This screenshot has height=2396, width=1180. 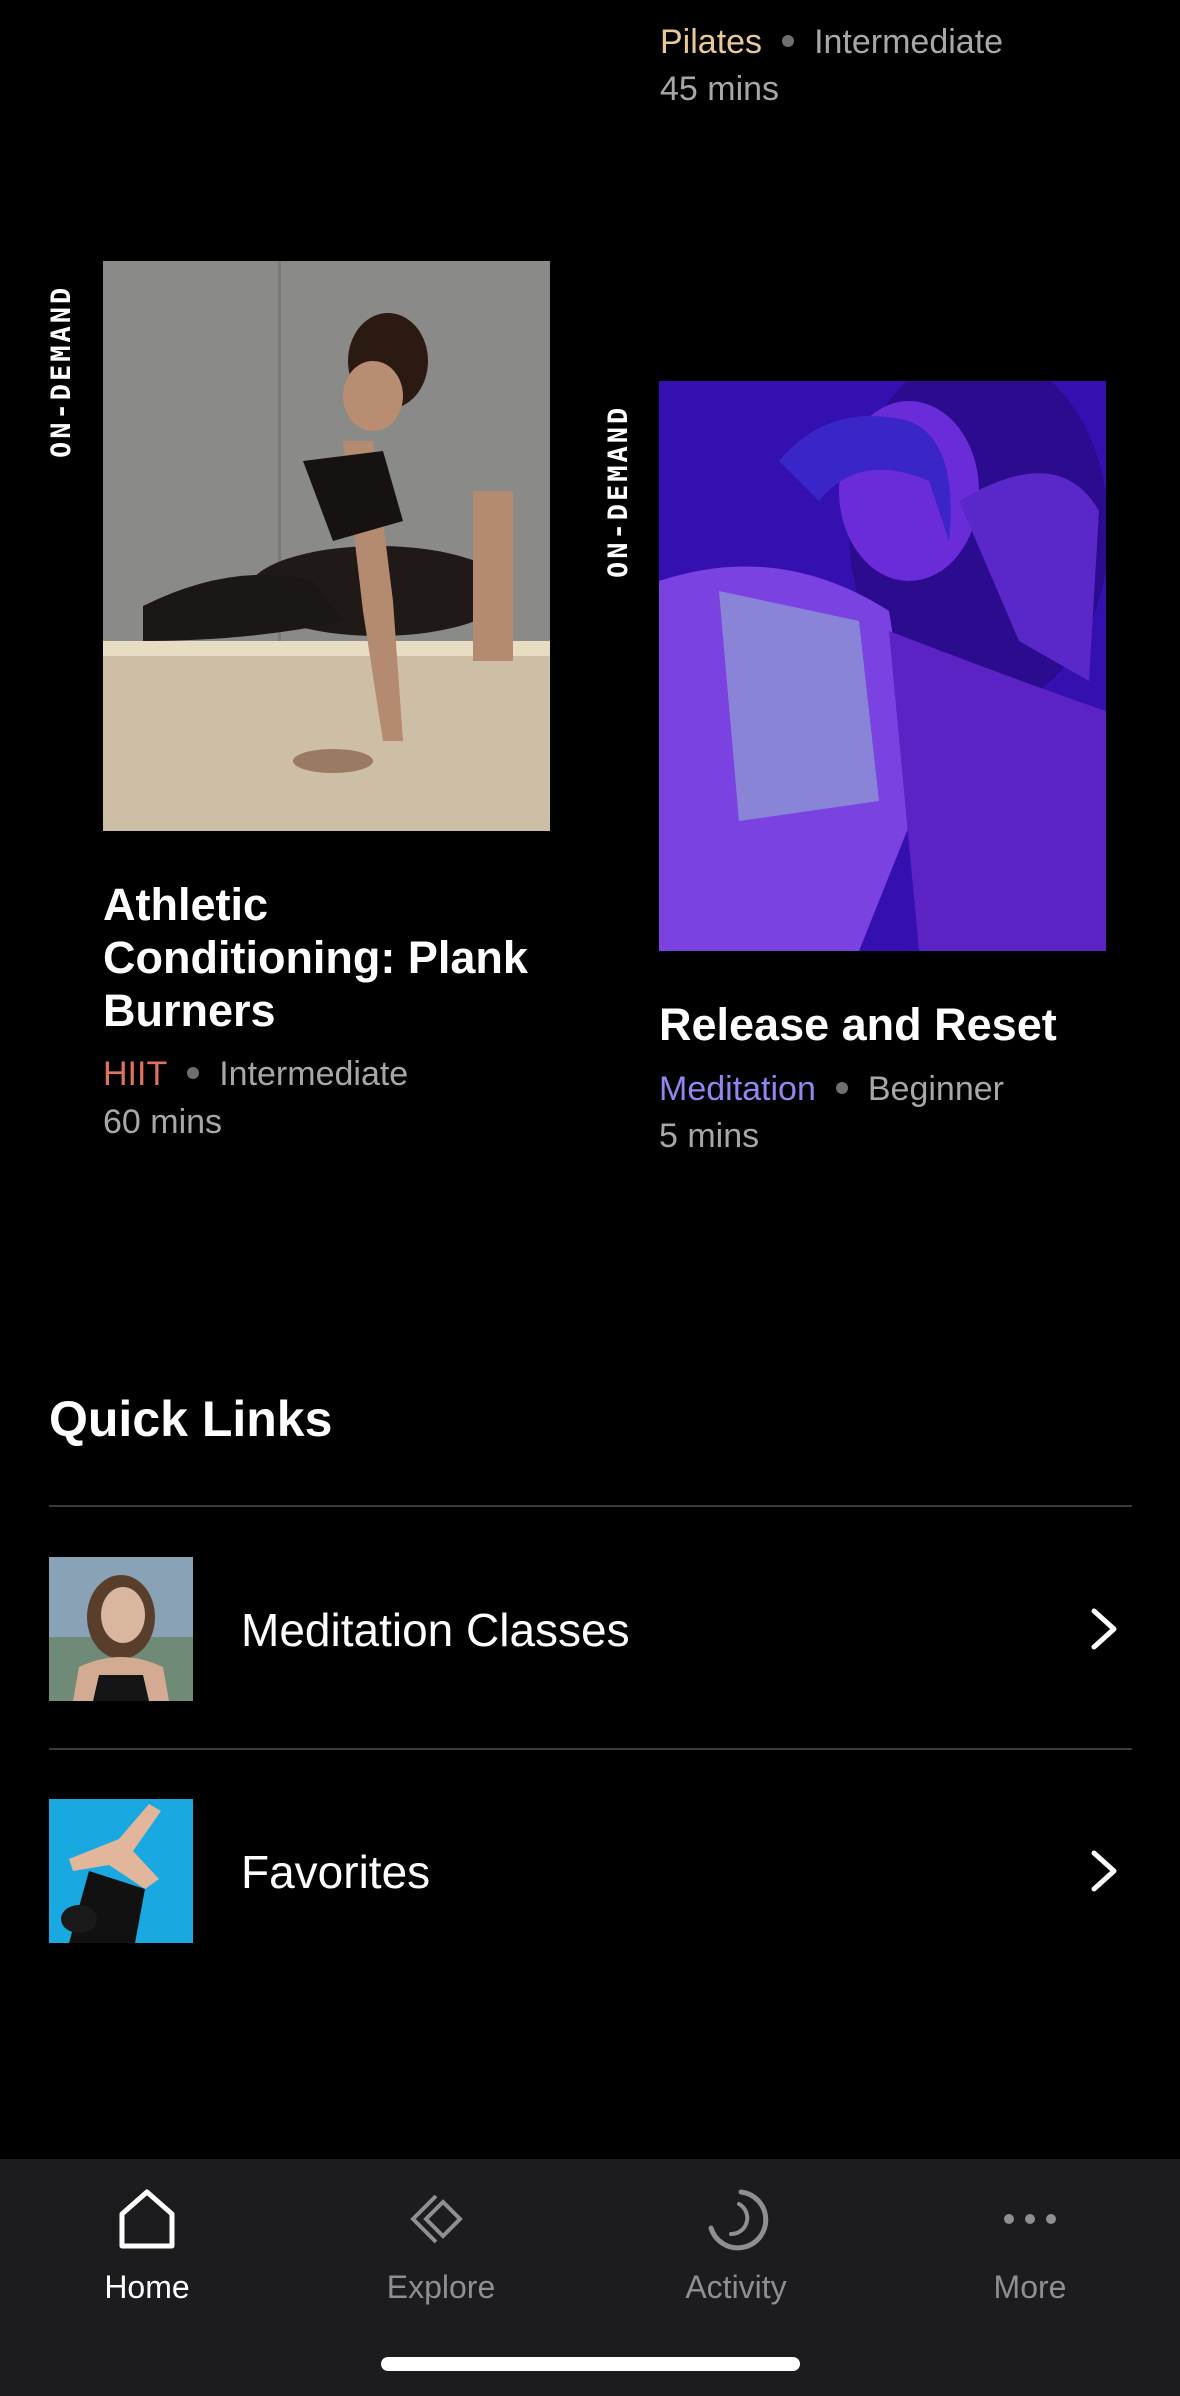 What do you see at coordinates (163, 1122) in the screenshot?
I see `duration-label: 60 mins` at bounding box center [163, 1122].